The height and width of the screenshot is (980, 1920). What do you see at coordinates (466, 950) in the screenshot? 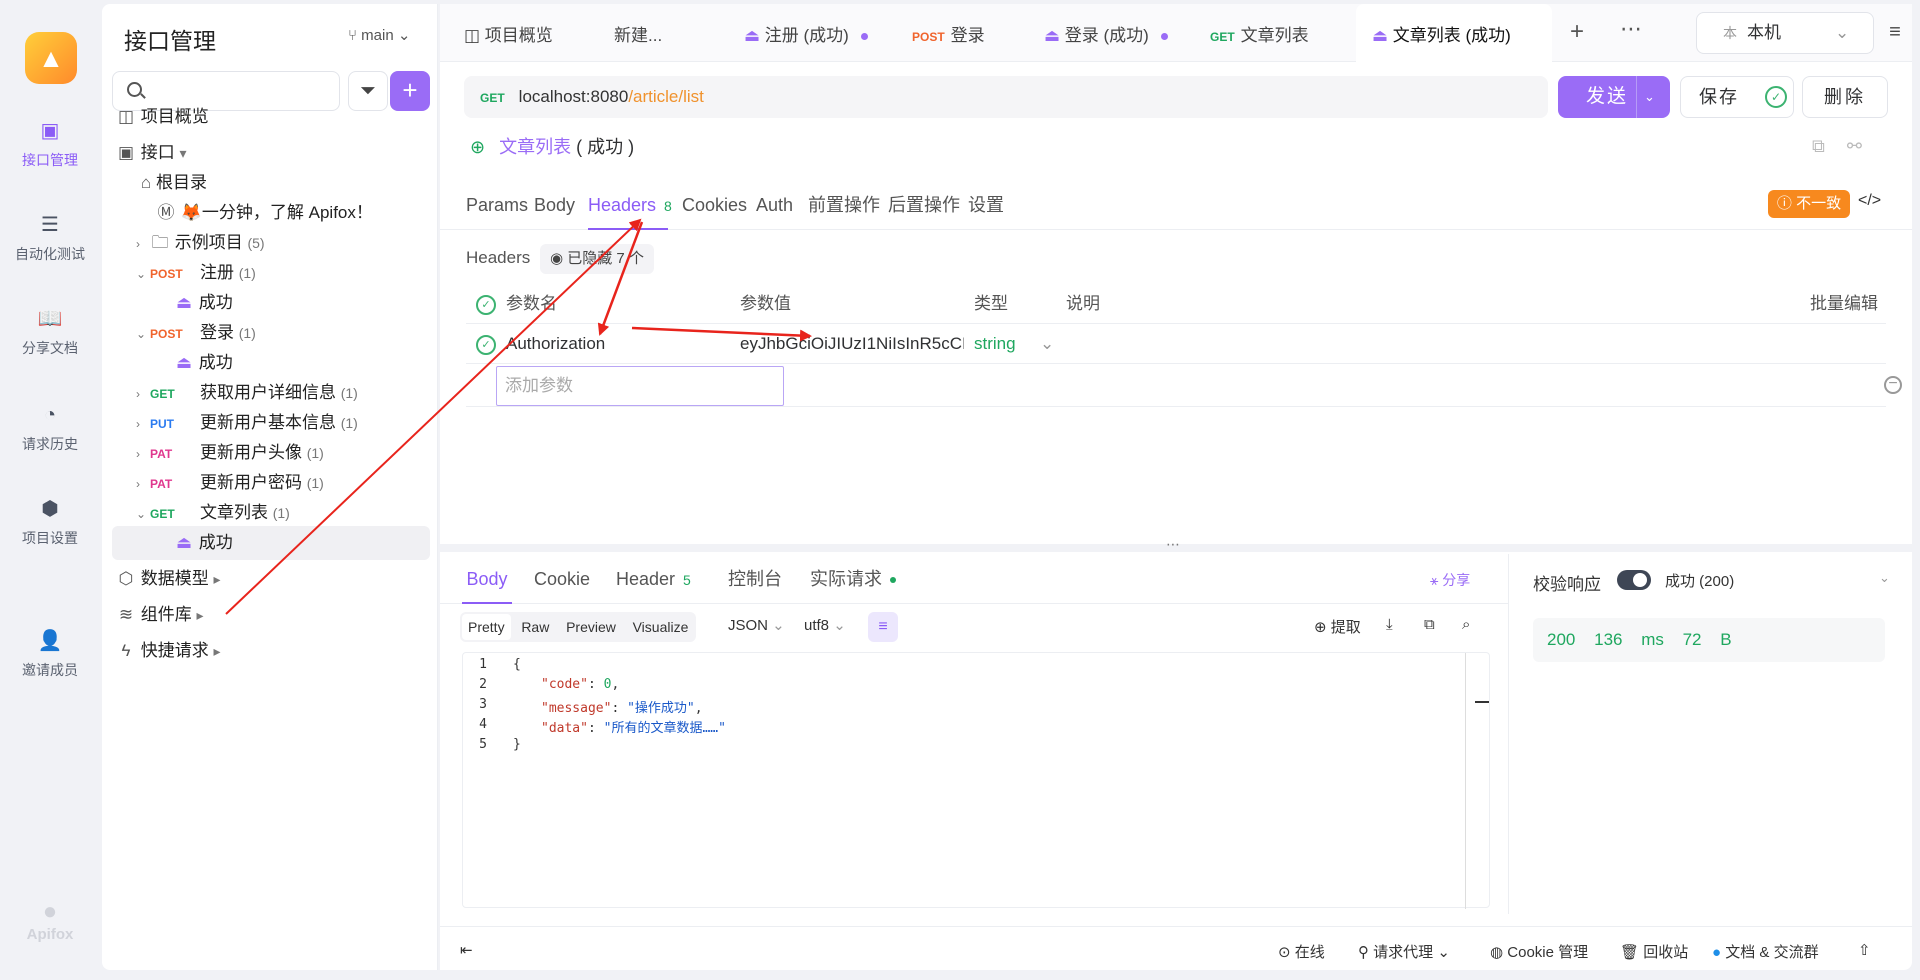
I see `collapse-sidebar-icon: ⇤` at bounding box center [466, 950].